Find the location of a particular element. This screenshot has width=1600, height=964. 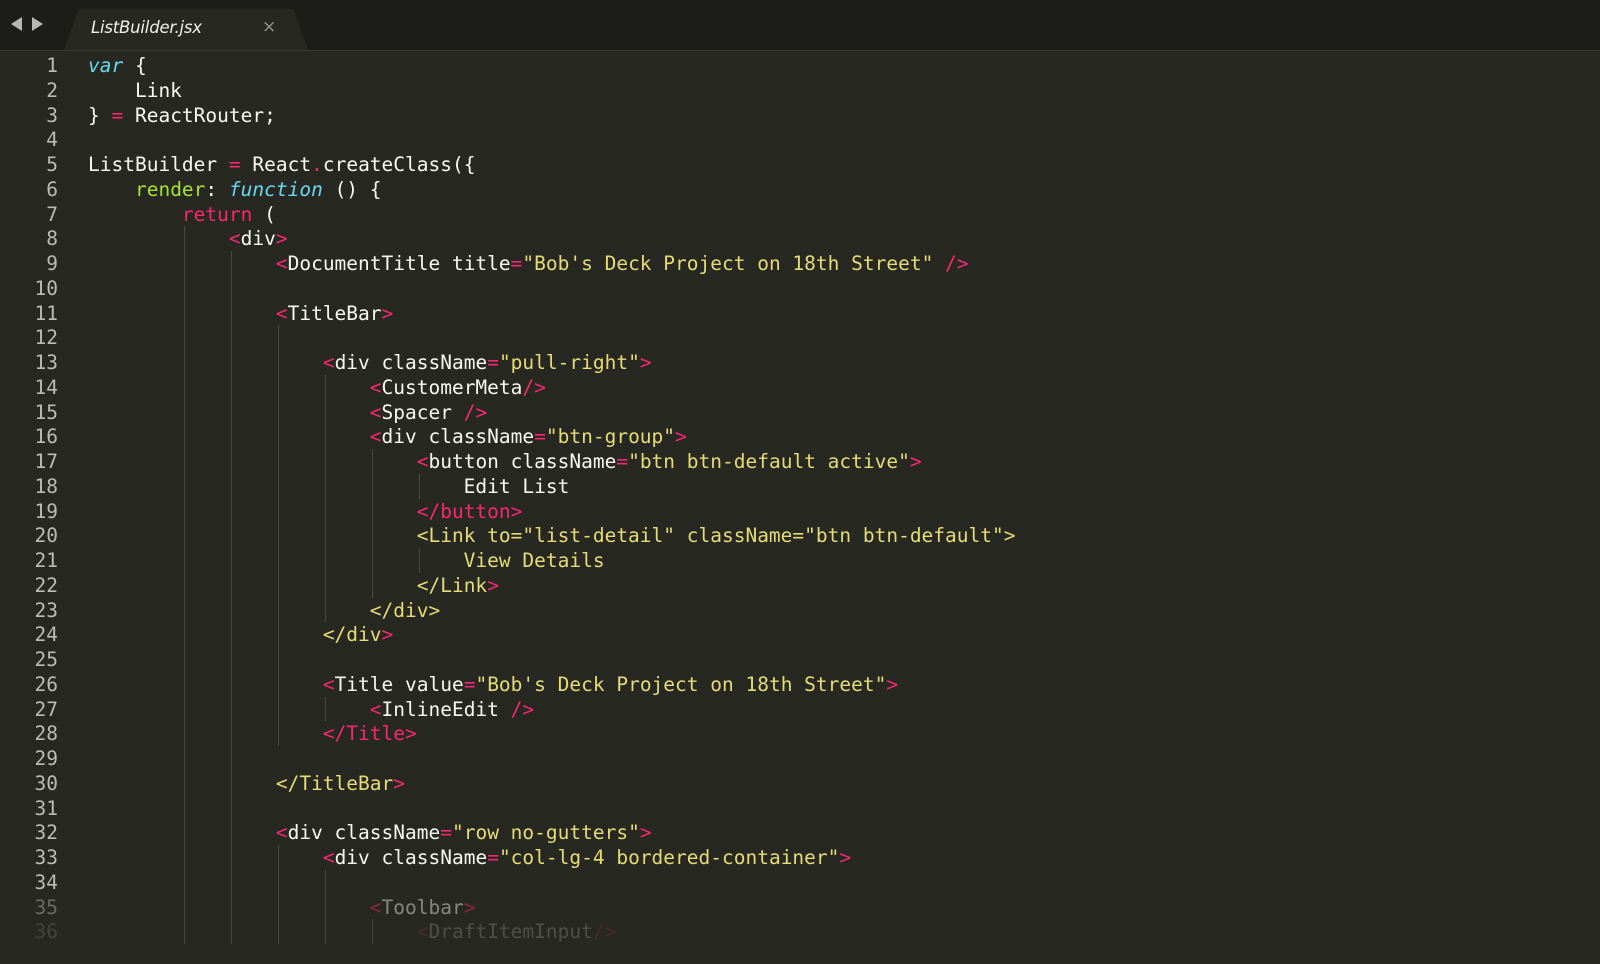

code-line: 7 return ( is located at coordinates (800, 214).